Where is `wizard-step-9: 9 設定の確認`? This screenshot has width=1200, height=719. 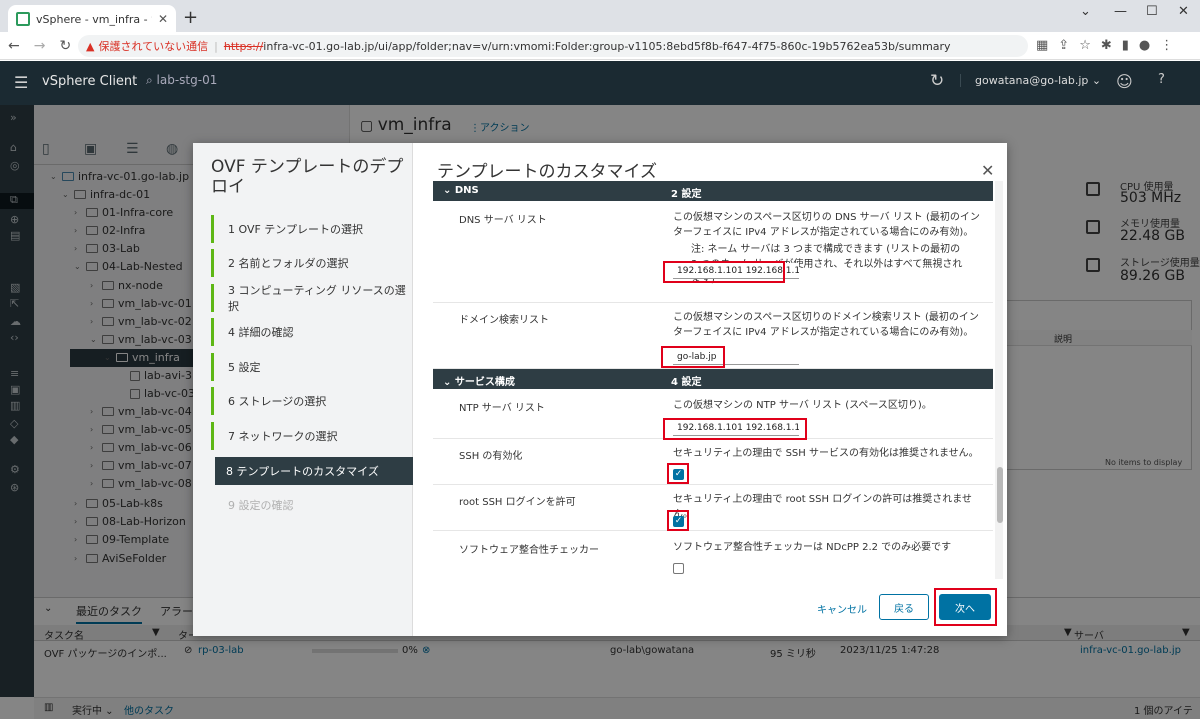 wizard-step-9: 9 設定の確認 is located at coordinates (261, 505).